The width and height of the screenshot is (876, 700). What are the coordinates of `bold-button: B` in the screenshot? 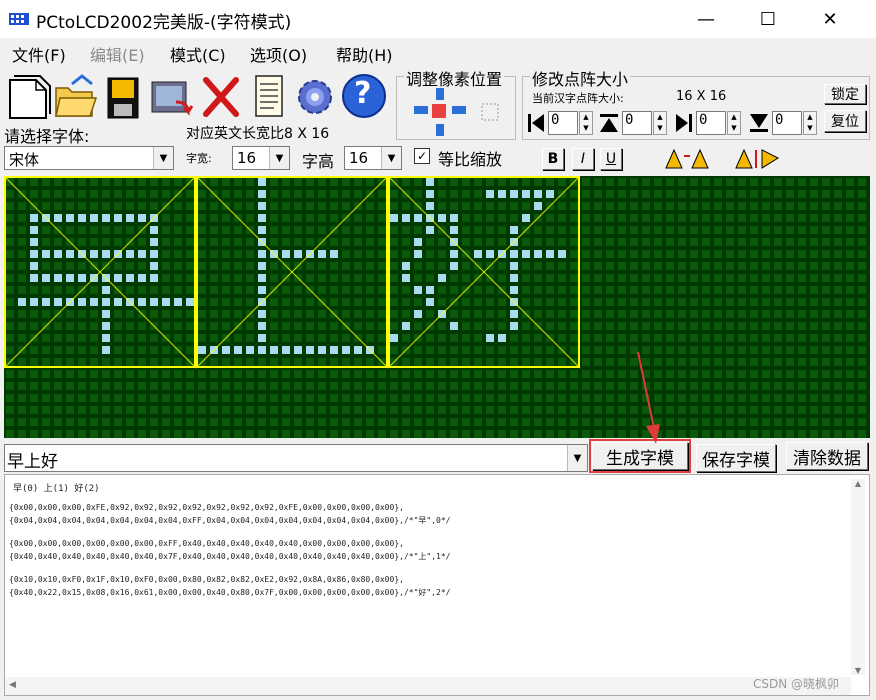 It's located at (553, 159).